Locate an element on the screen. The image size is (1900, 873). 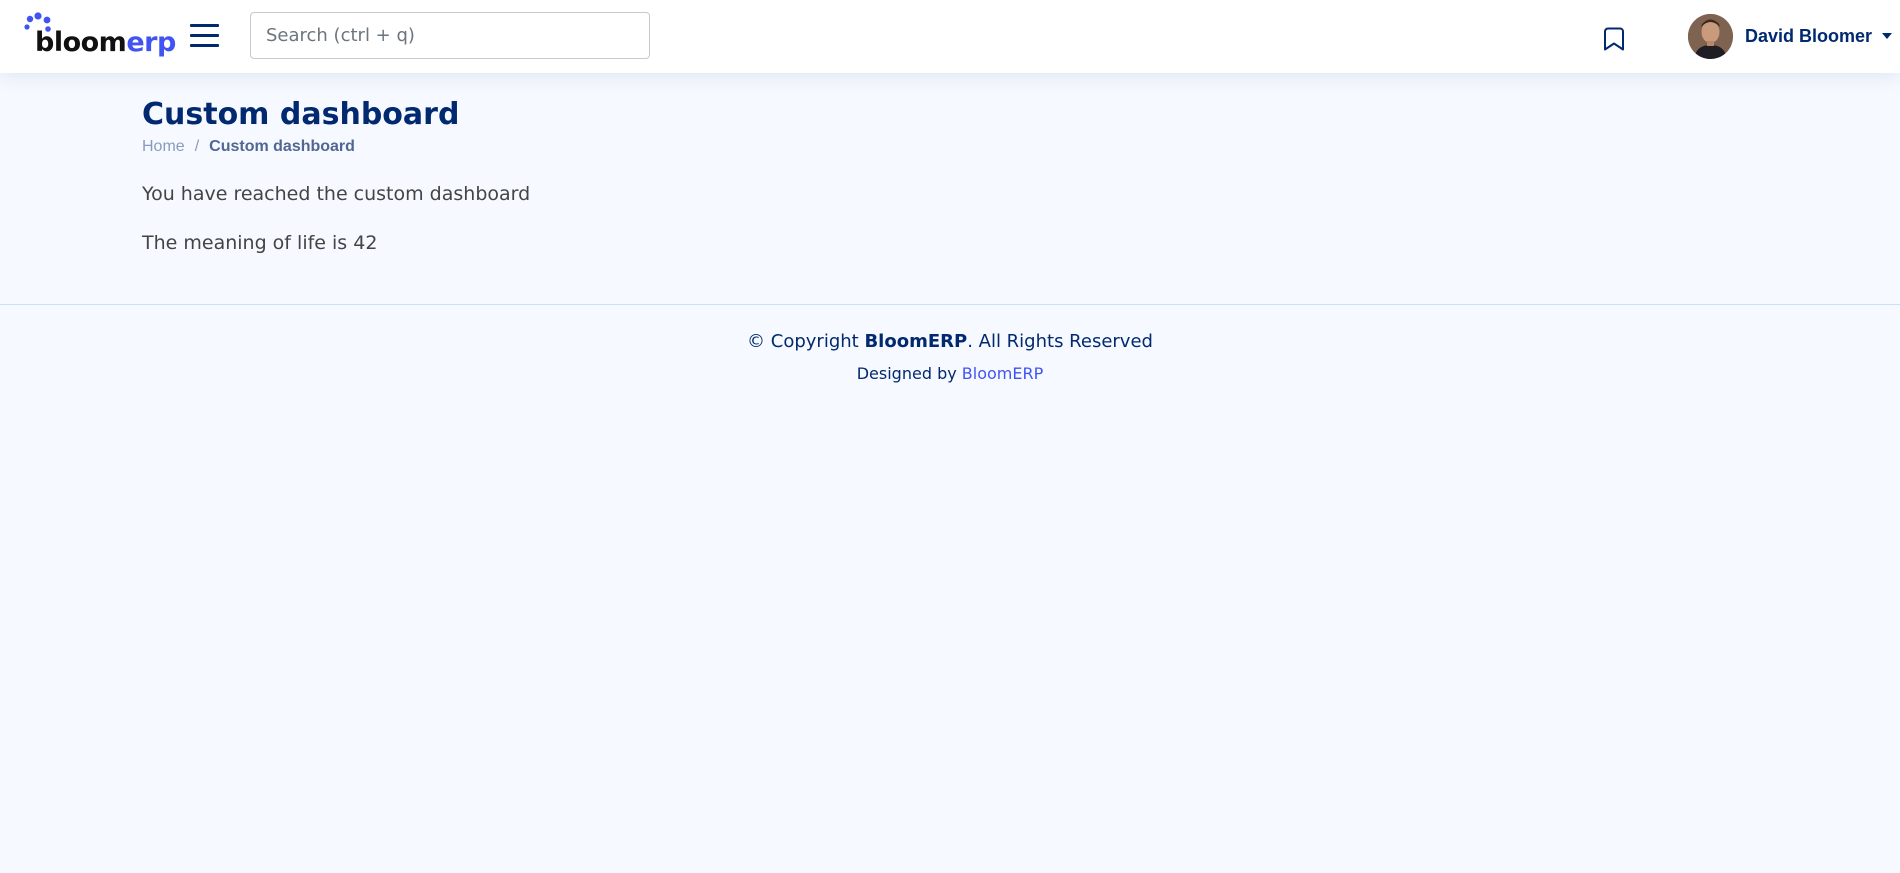
designed-by-label: Designed by is located at coordinates (909, 373).